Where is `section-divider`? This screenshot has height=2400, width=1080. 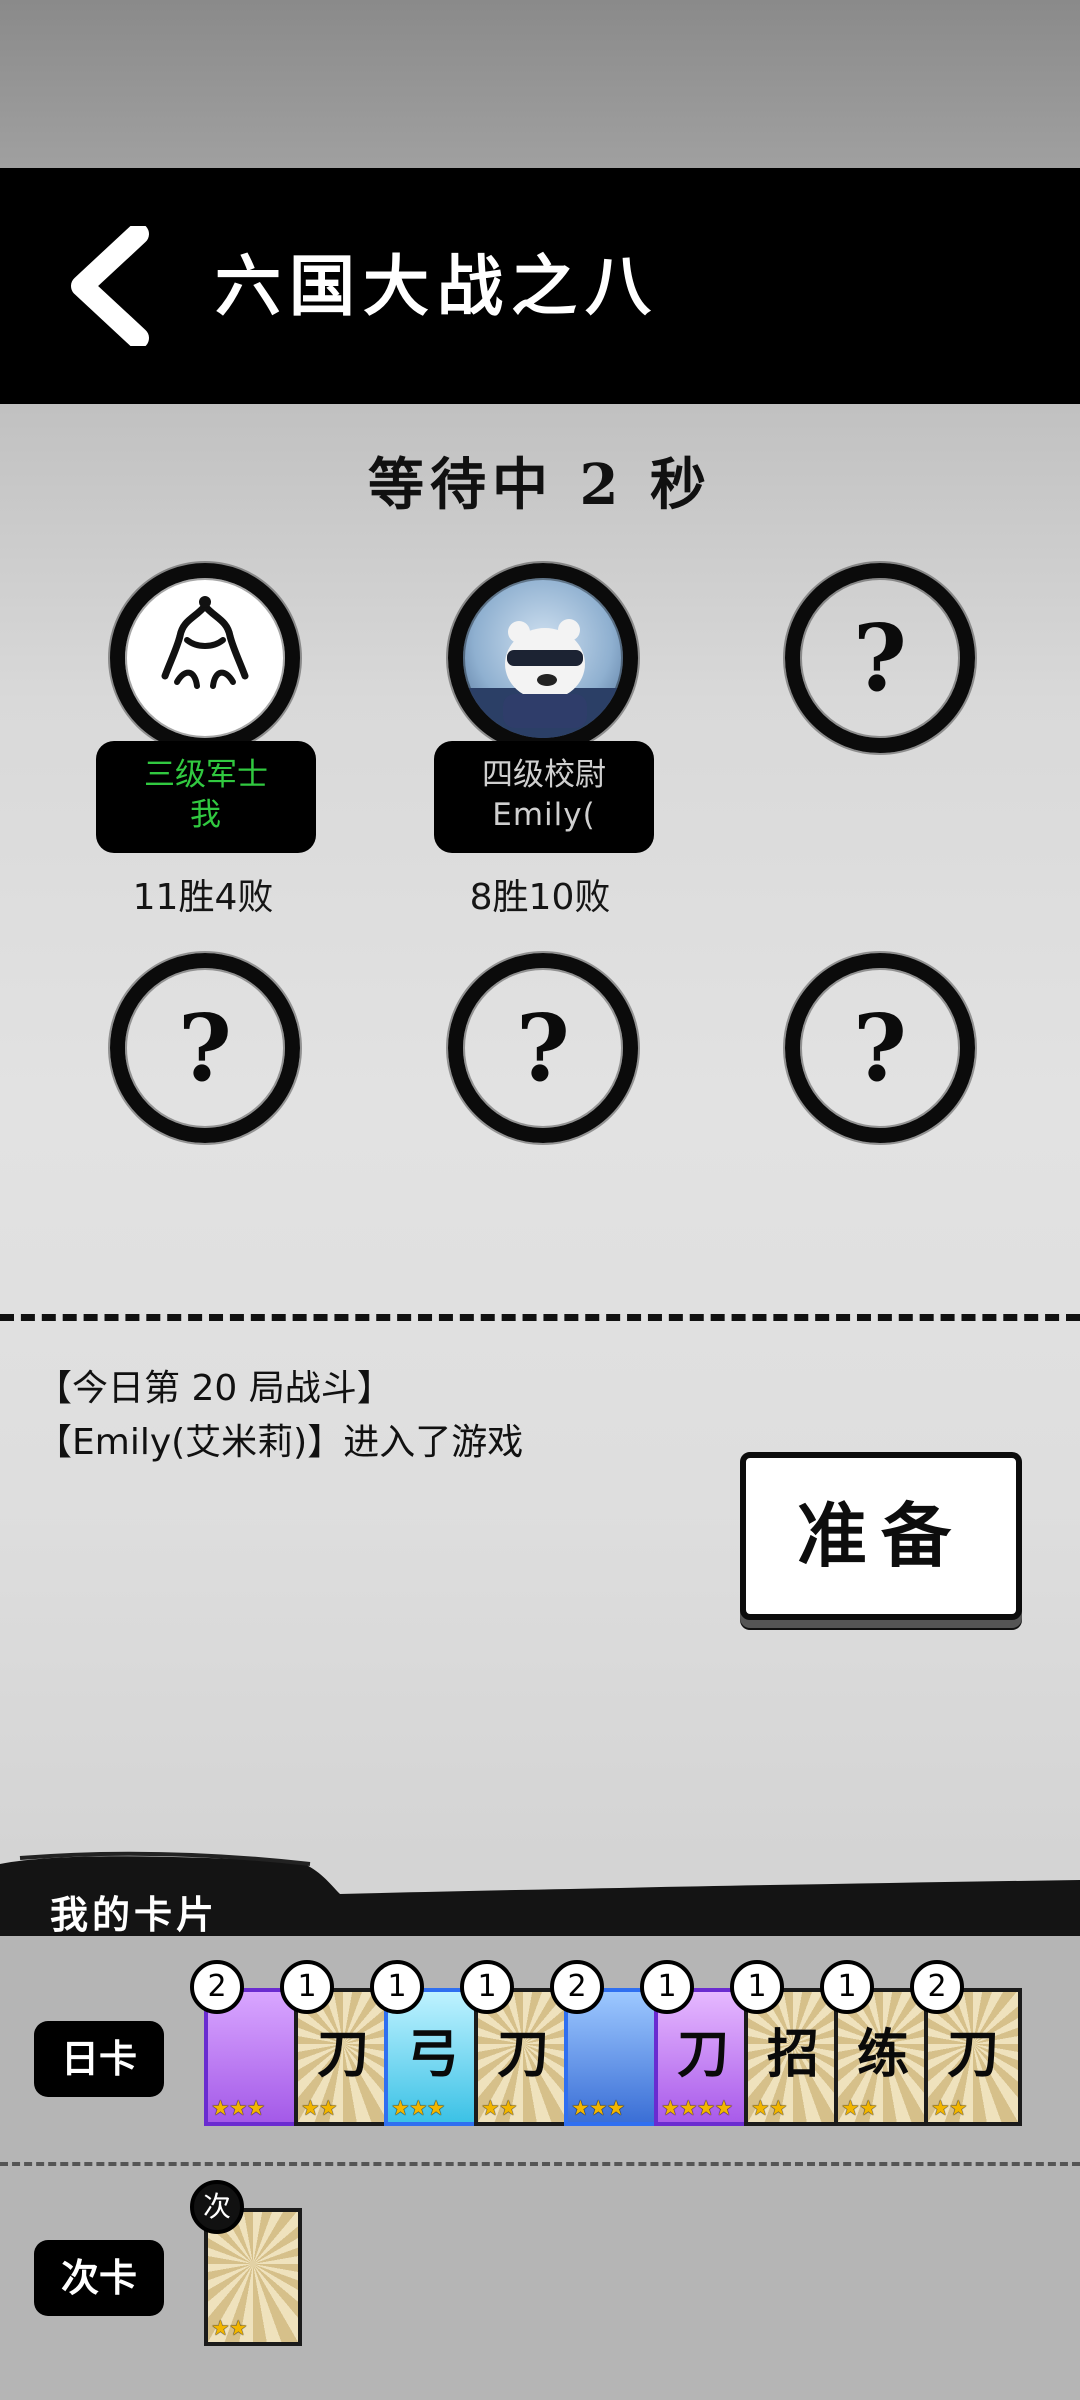
section-divider is located at coordinates (540, 1317).